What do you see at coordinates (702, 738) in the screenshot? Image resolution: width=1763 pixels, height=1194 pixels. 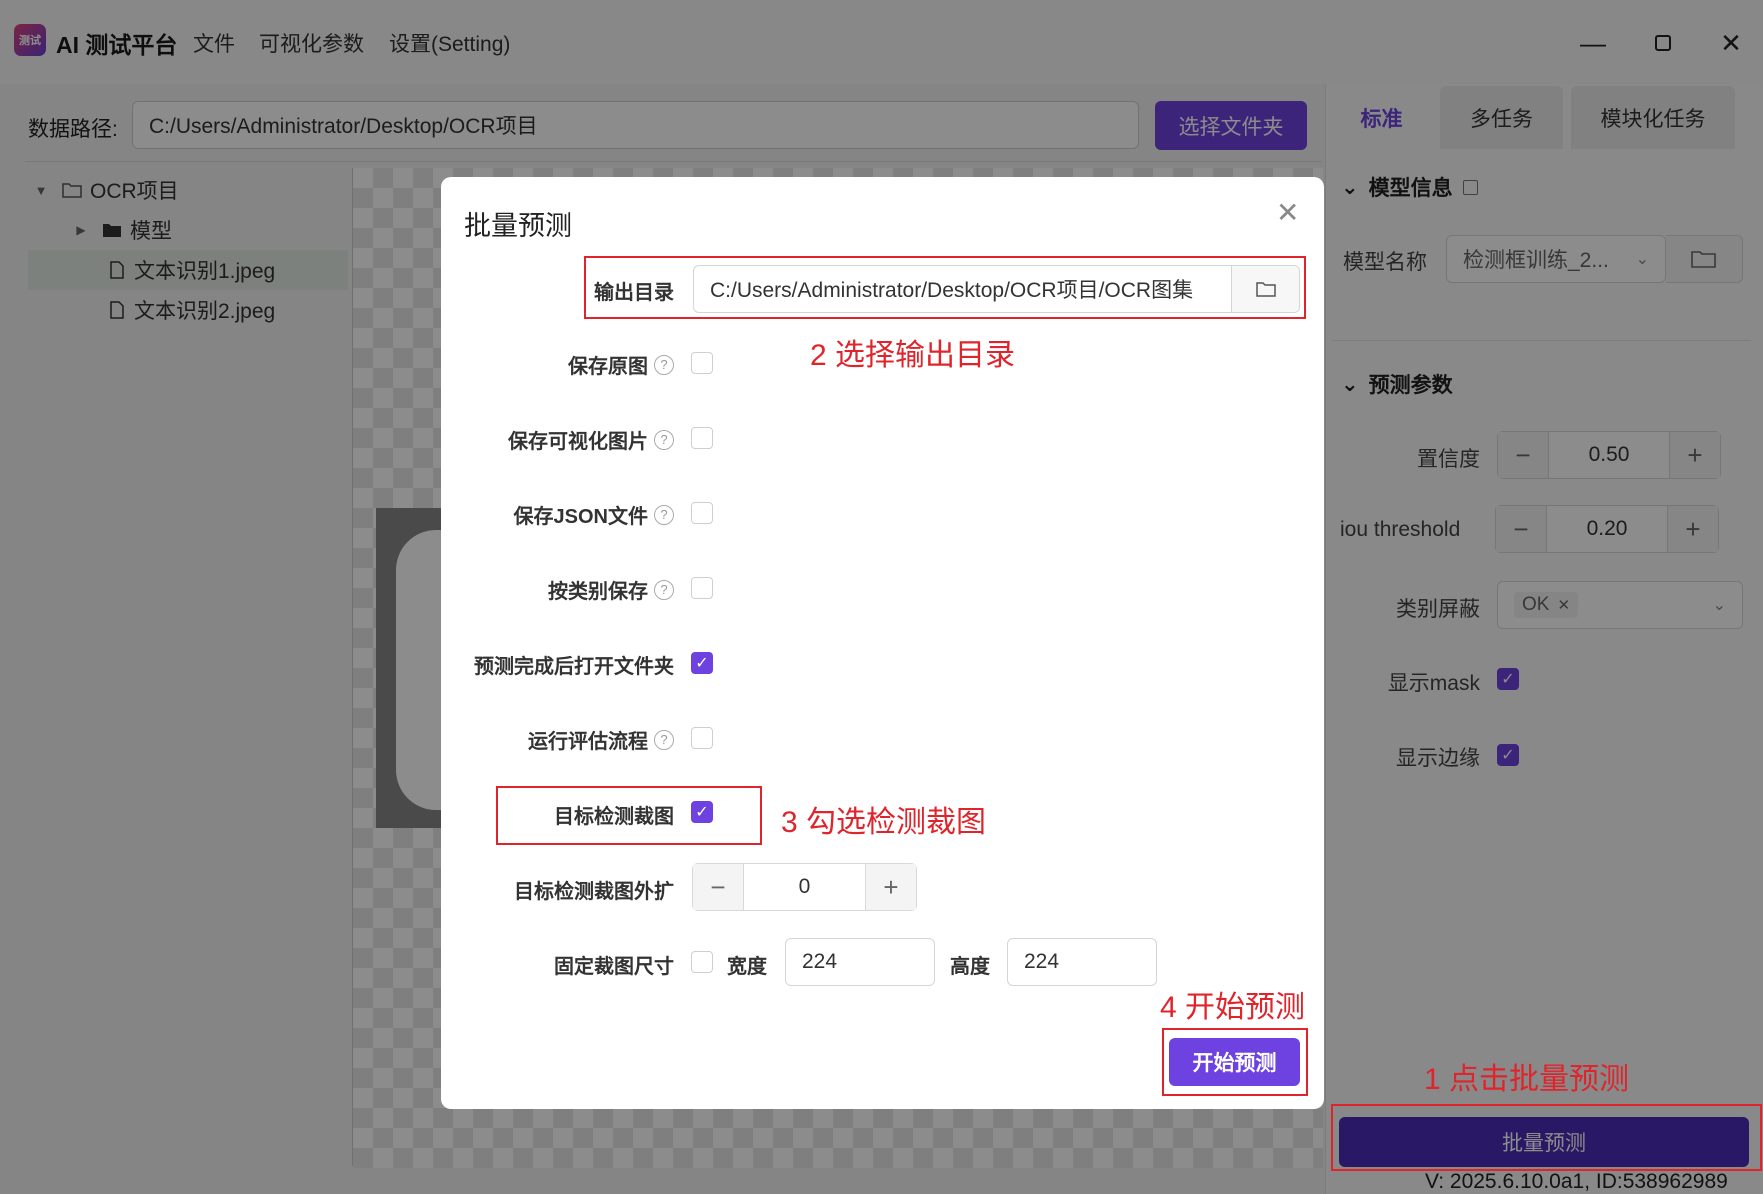 I see `run-eval-checkbox` at bounding box center [702, 738].